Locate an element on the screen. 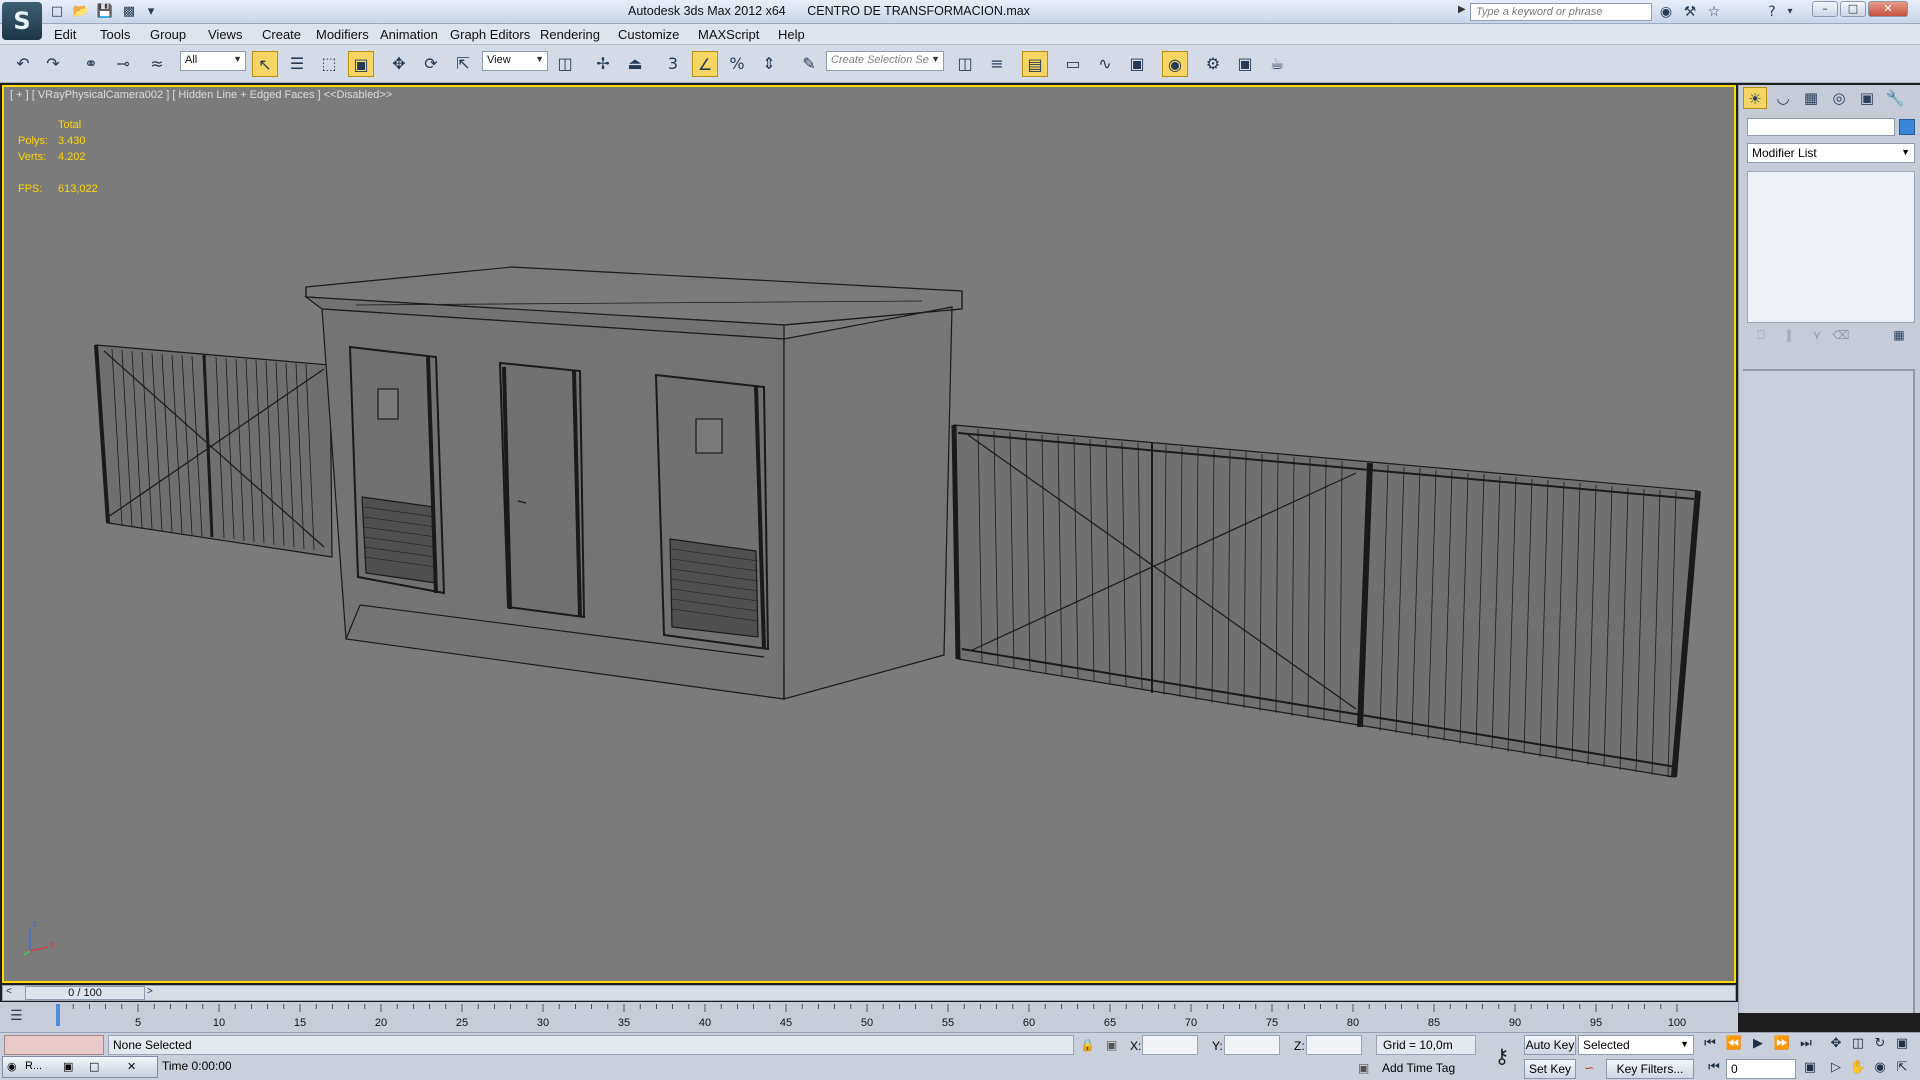 This screenshot has height=1080, width=1920. menu-help: Help is located at coordinates (791, 34).